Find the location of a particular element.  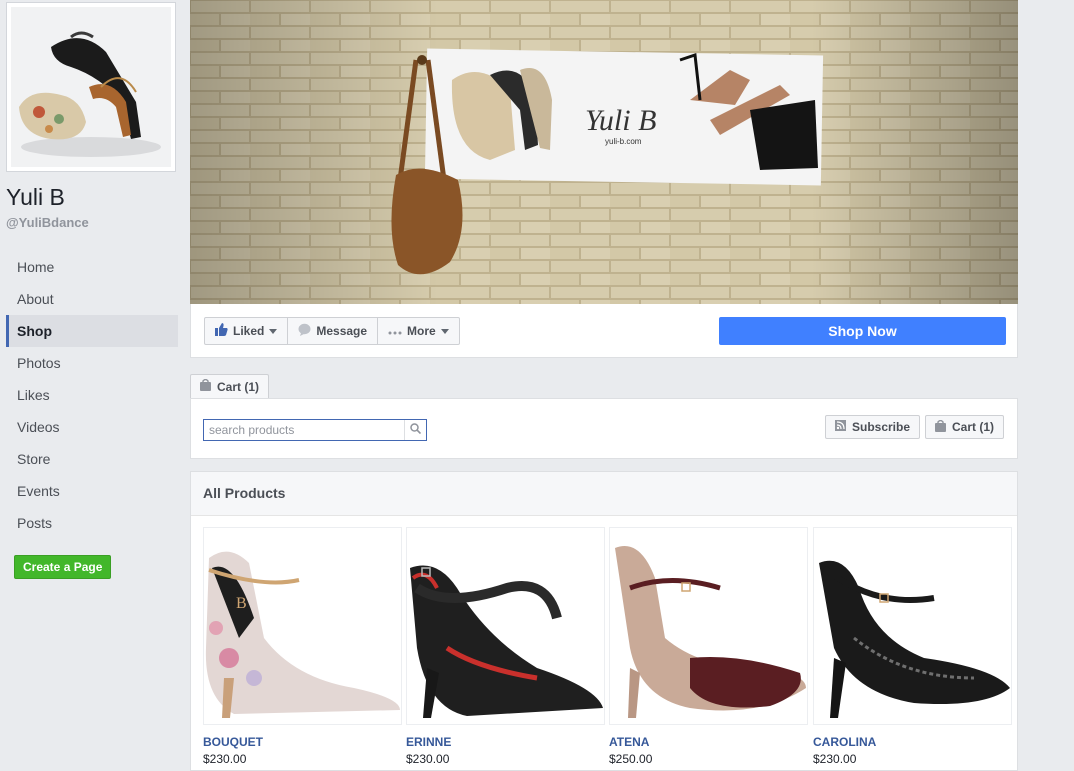

product-card: ATENA $250.00 is located at coordinates (708, 646).